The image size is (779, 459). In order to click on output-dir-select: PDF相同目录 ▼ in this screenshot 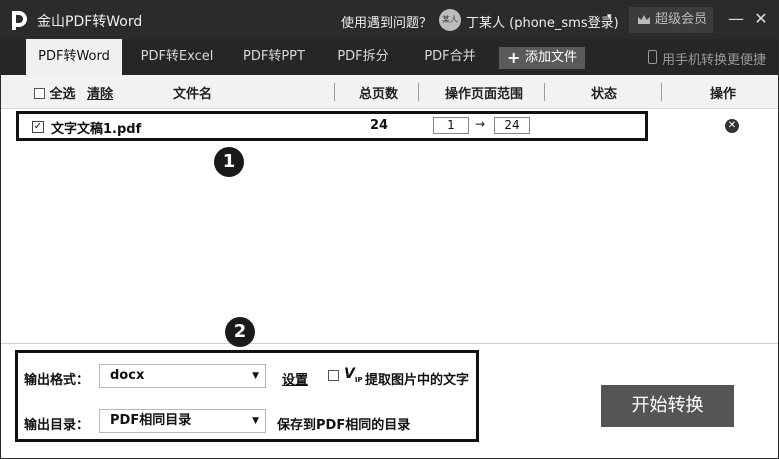, I will do `click(182, 421)`.